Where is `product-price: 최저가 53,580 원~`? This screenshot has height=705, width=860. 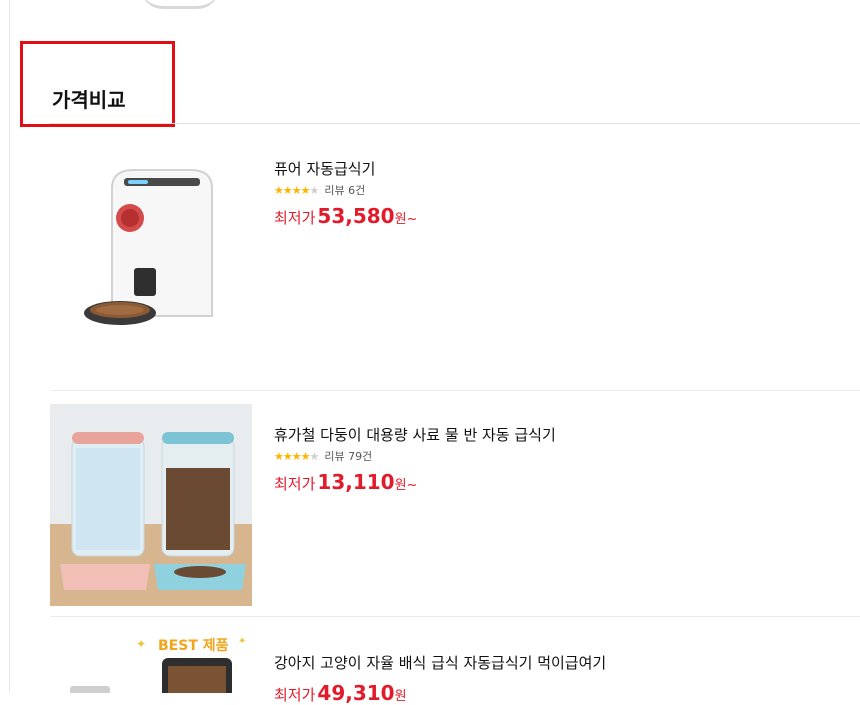
product-price: 최저가 53,580 원~ is located at coordinates (345, 216).